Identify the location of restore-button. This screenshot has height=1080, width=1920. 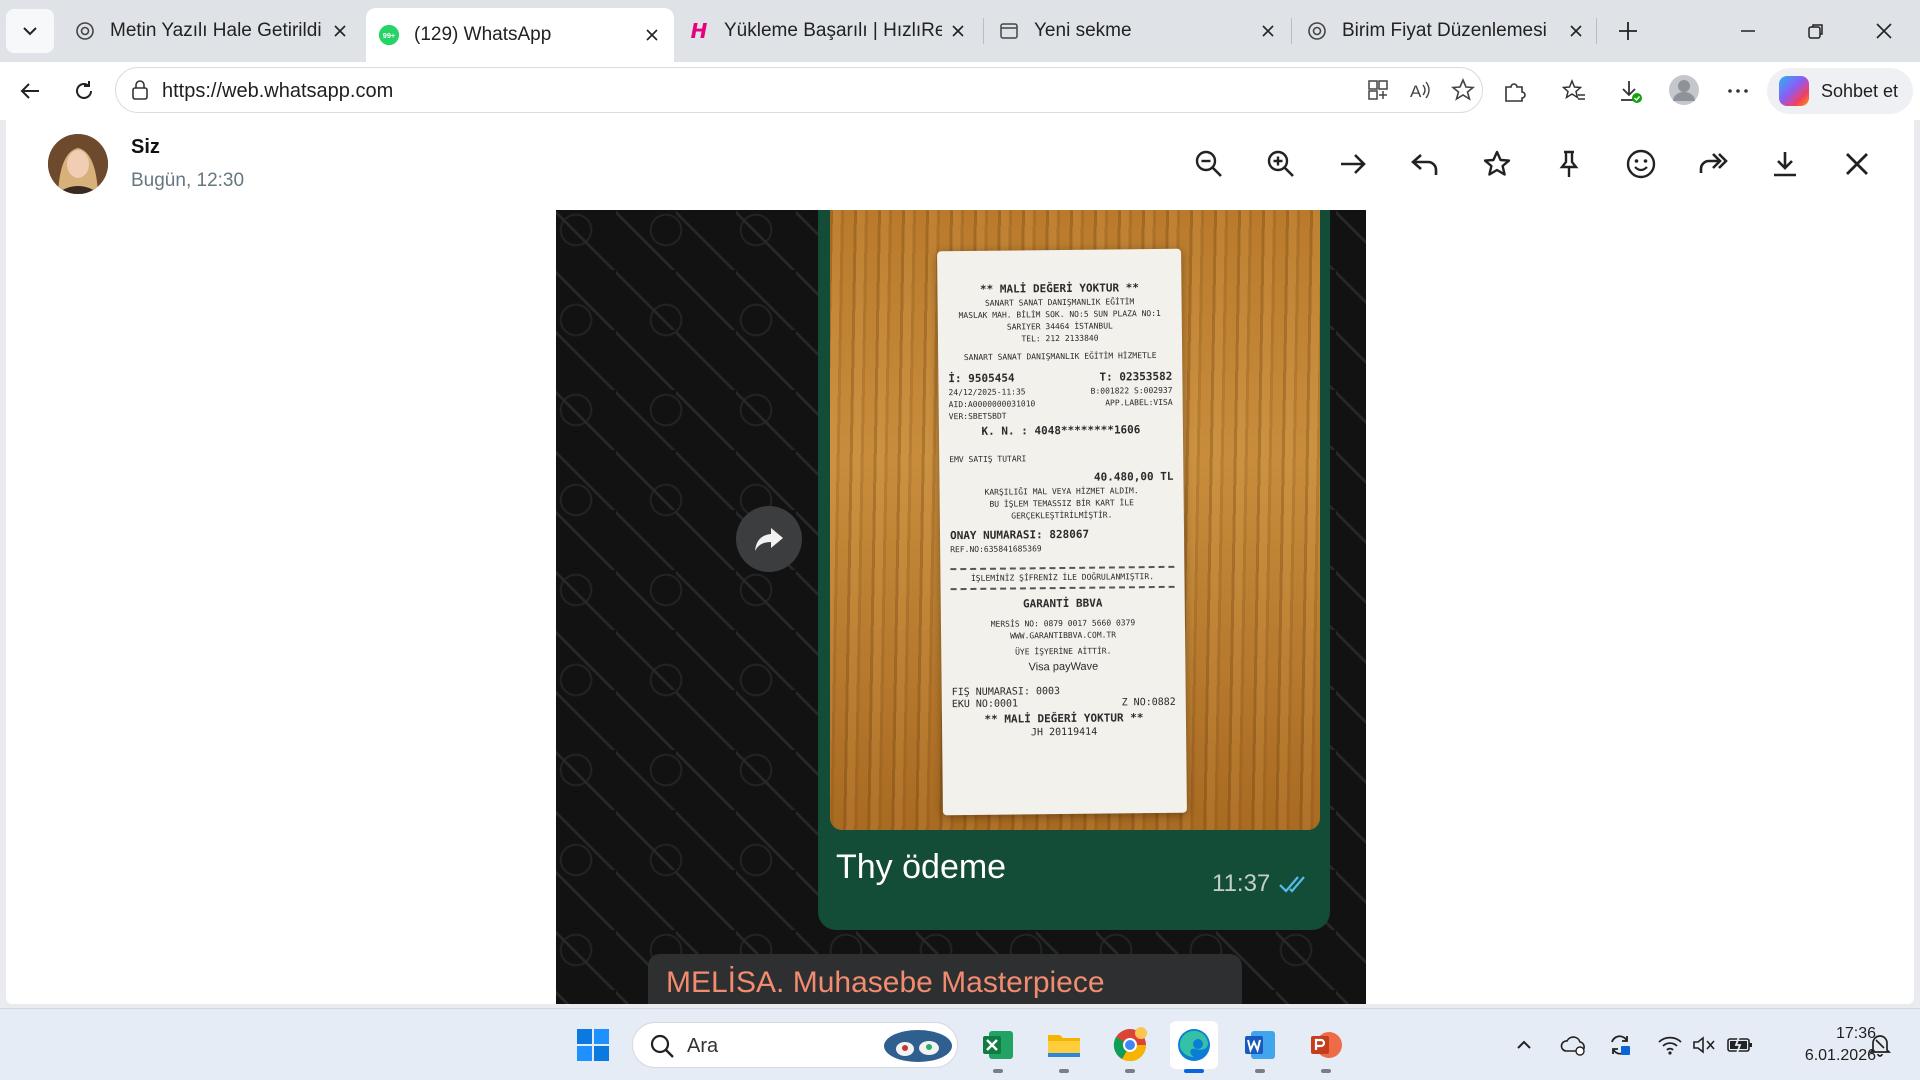
(1816, 31).